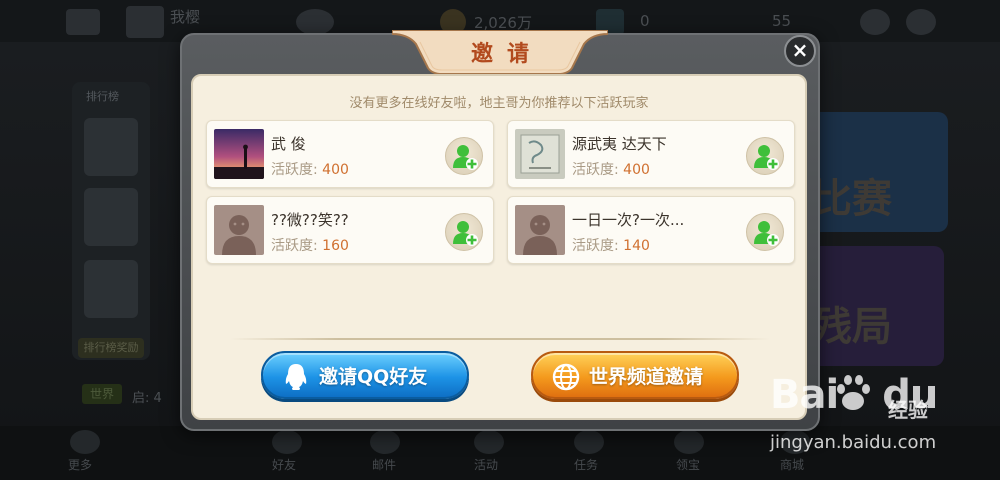  I want to click on watermark-chinese: 经验, so click(908, 410).